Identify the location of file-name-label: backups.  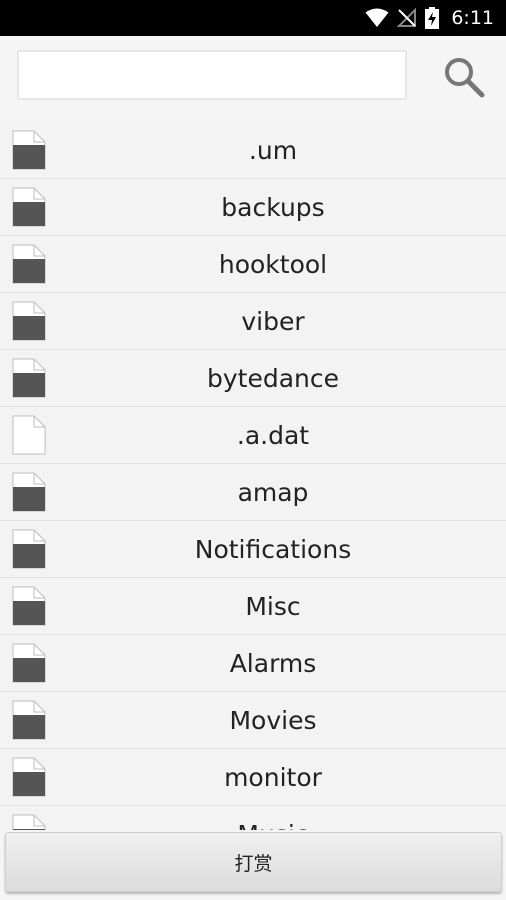
(273, 207).